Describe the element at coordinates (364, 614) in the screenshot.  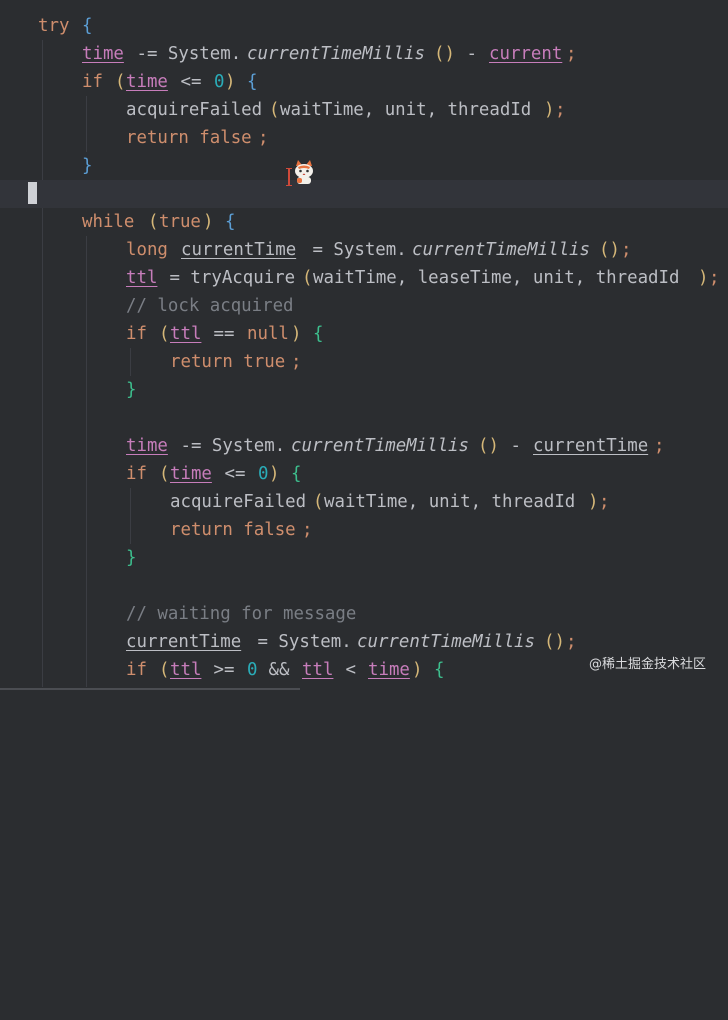
I see `code-line: // waiting for message` at that location.